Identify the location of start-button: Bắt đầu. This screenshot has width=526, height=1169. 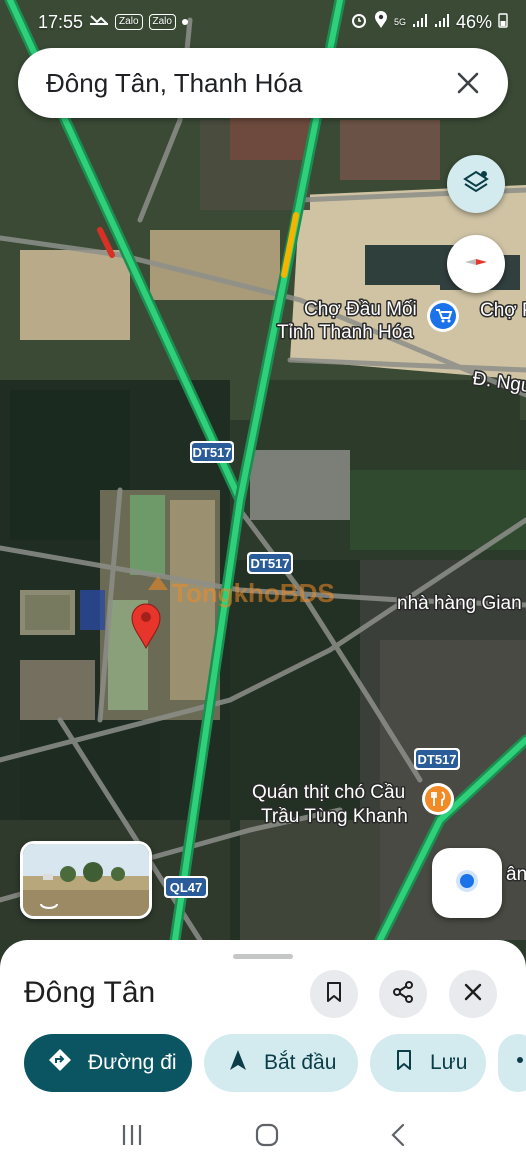
(281, 1063).